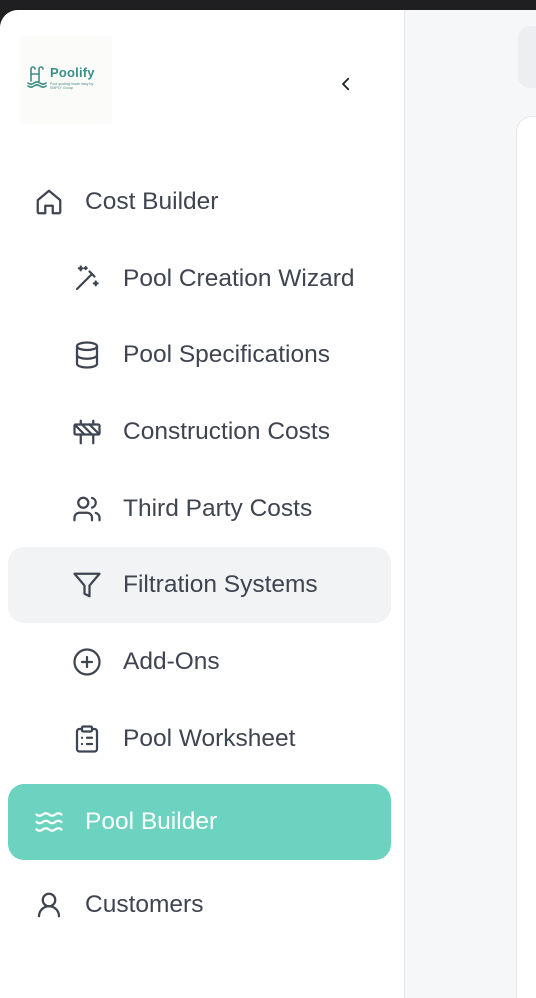 This screenshot has height=998, width=536. I want to click on nav-item-label: Cost Builder, so click(152, 201).